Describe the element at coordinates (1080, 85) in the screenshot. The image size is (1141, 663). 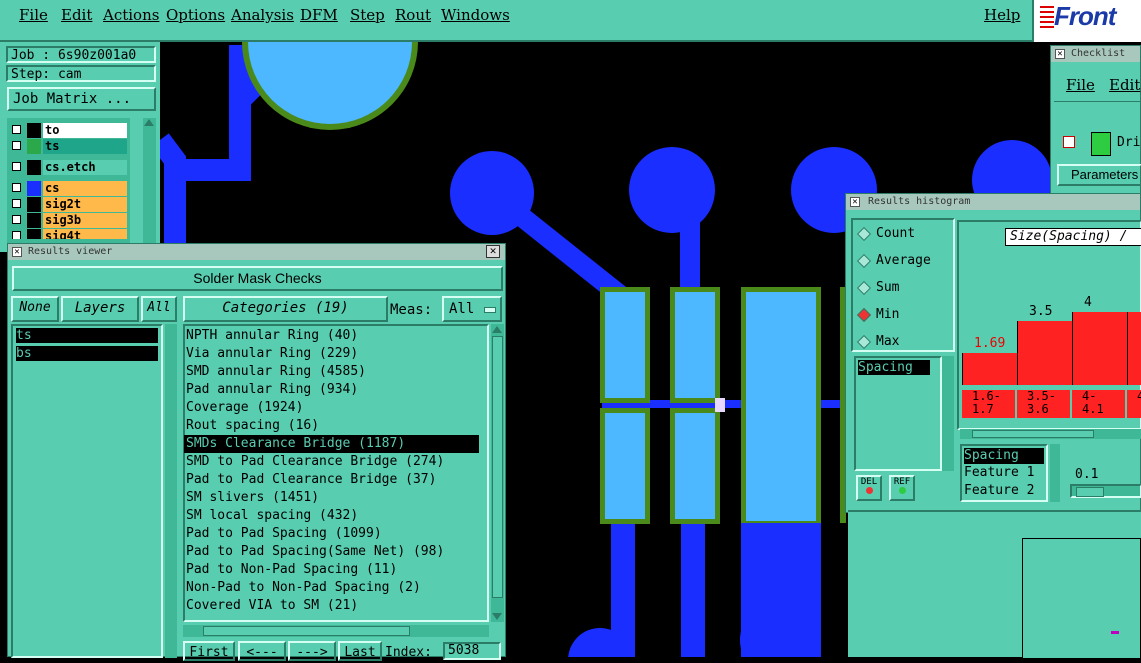
I see `checklist-menu-file: File` at that location.